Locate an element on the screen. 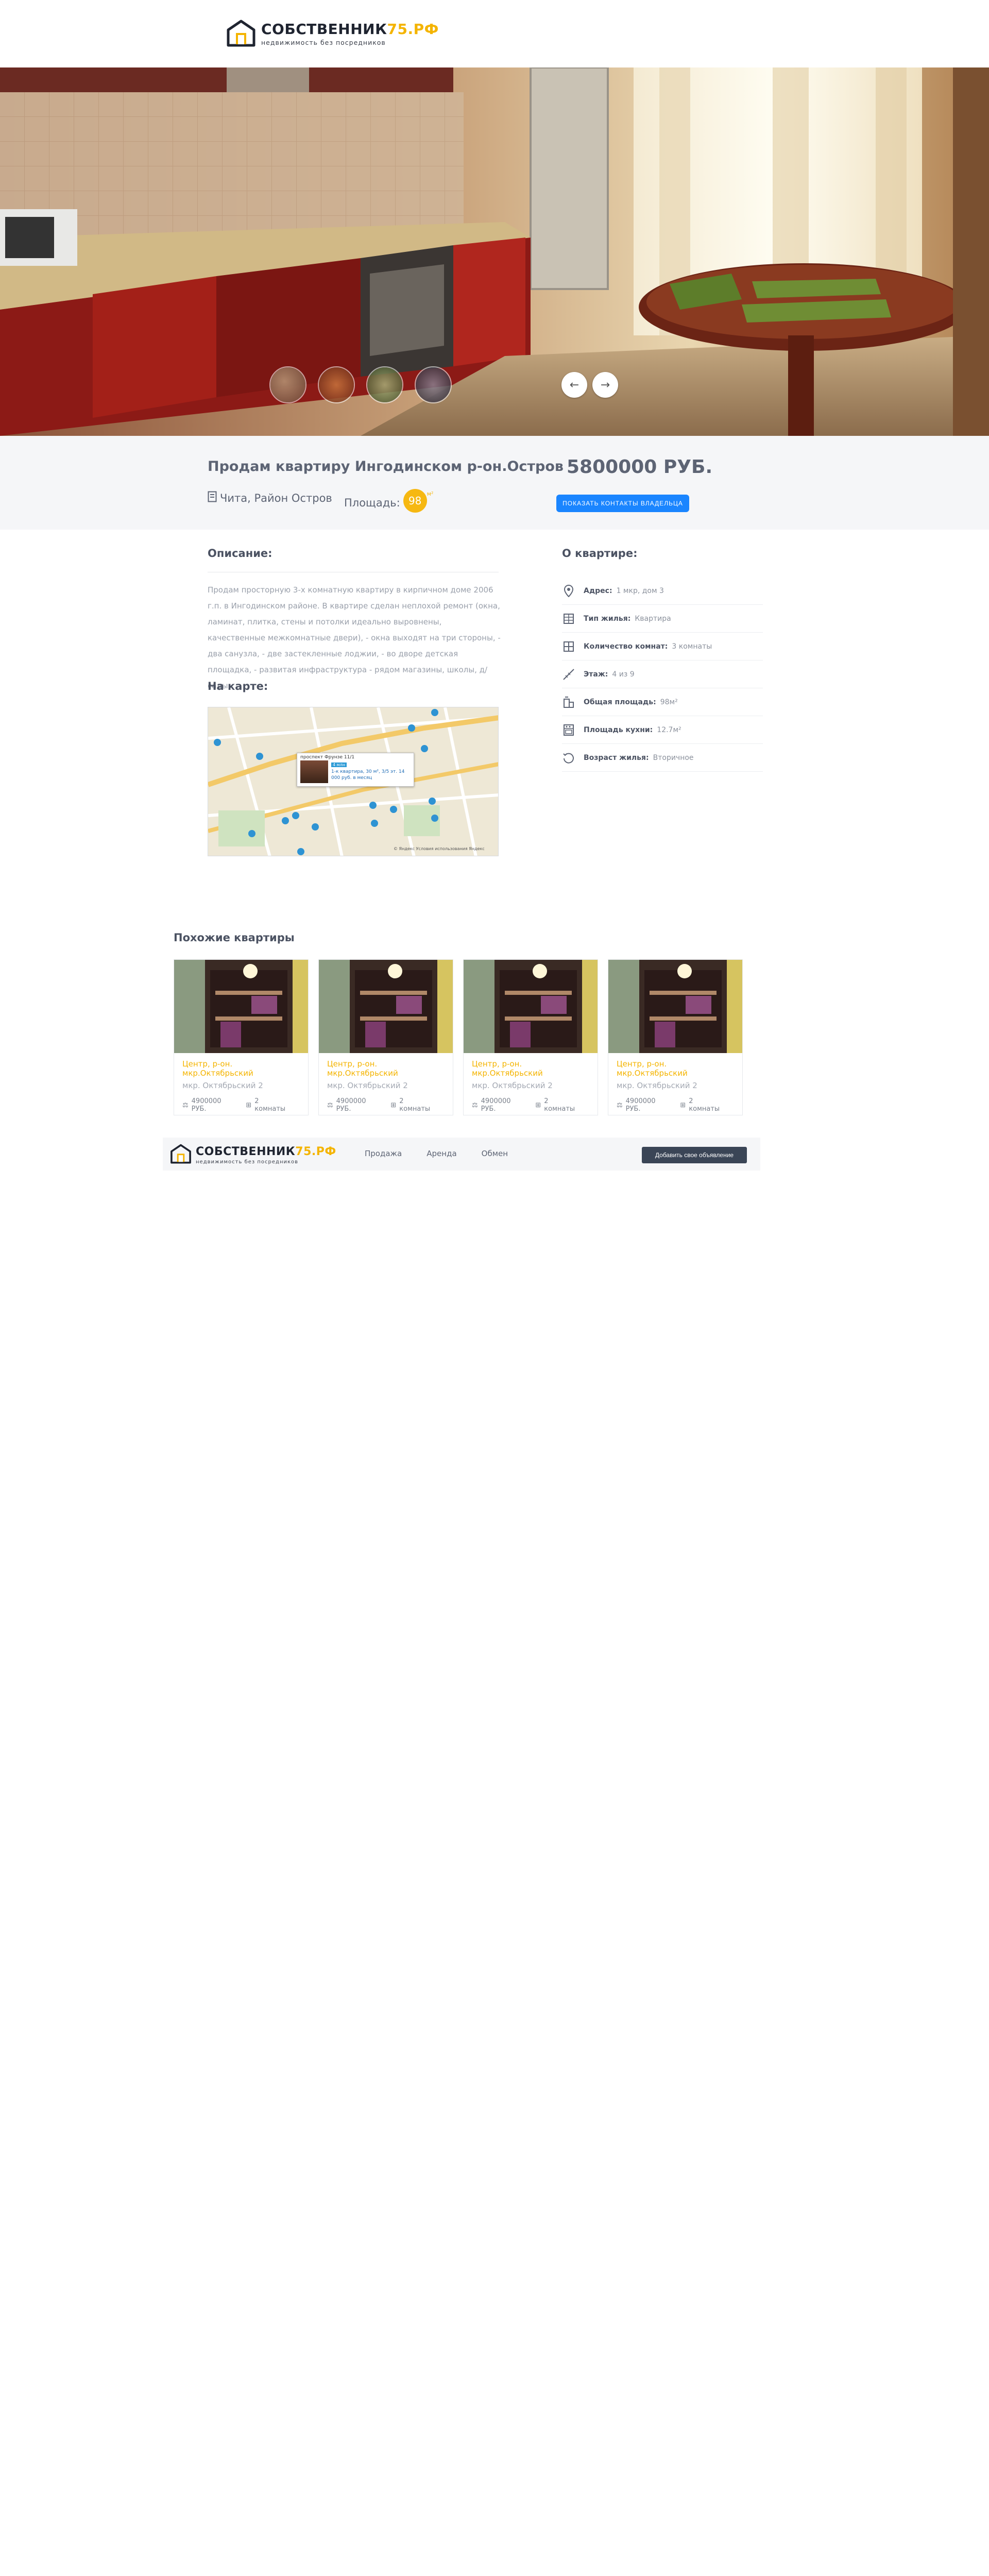 Image resolution: width=989 pixels, height=2576 pixels. add-listing-button: Добавить свое объявление is located at coordinates (694, 1155).